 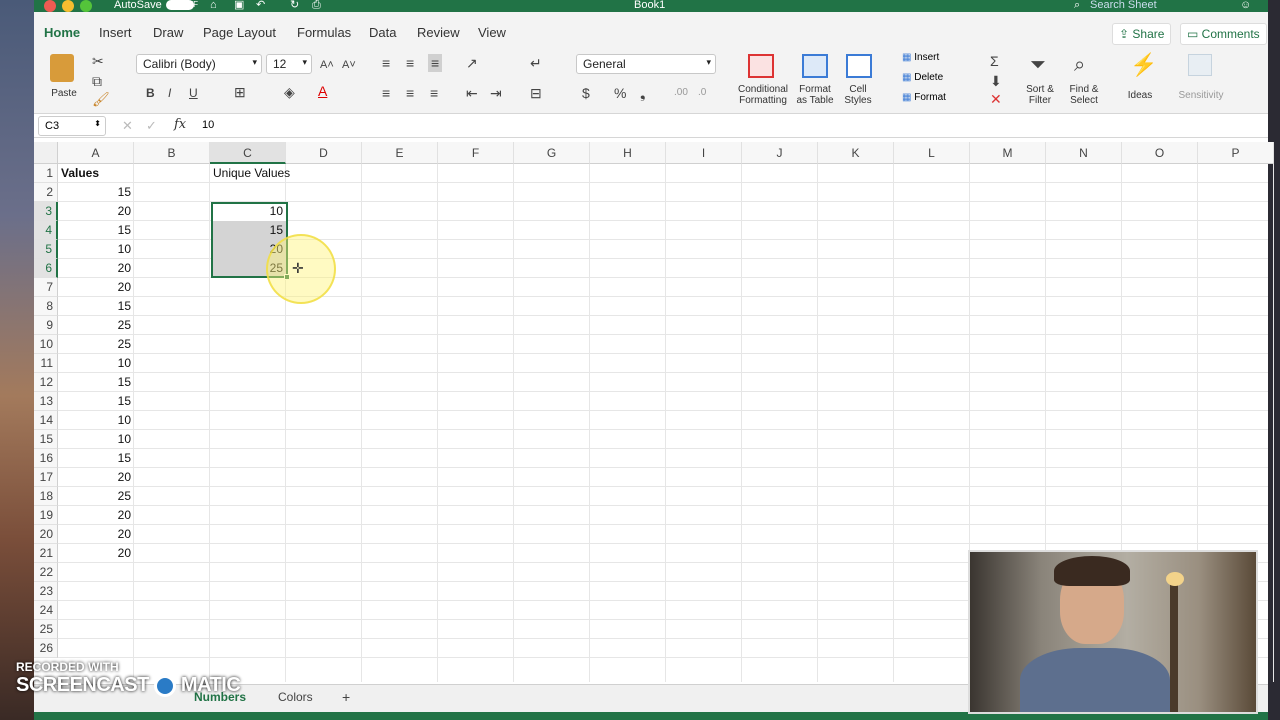 I want to click on row-header-23: 23, so click(x=46, y=591).